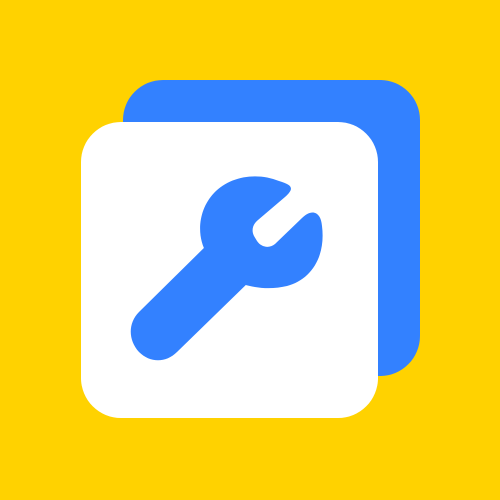 Image resolution: width=500 pixels, height=500 pixels. What do you see at coordinates (226, 268) in the screenshot?
I see `wrench-icon` at bounding box center [226, 268].